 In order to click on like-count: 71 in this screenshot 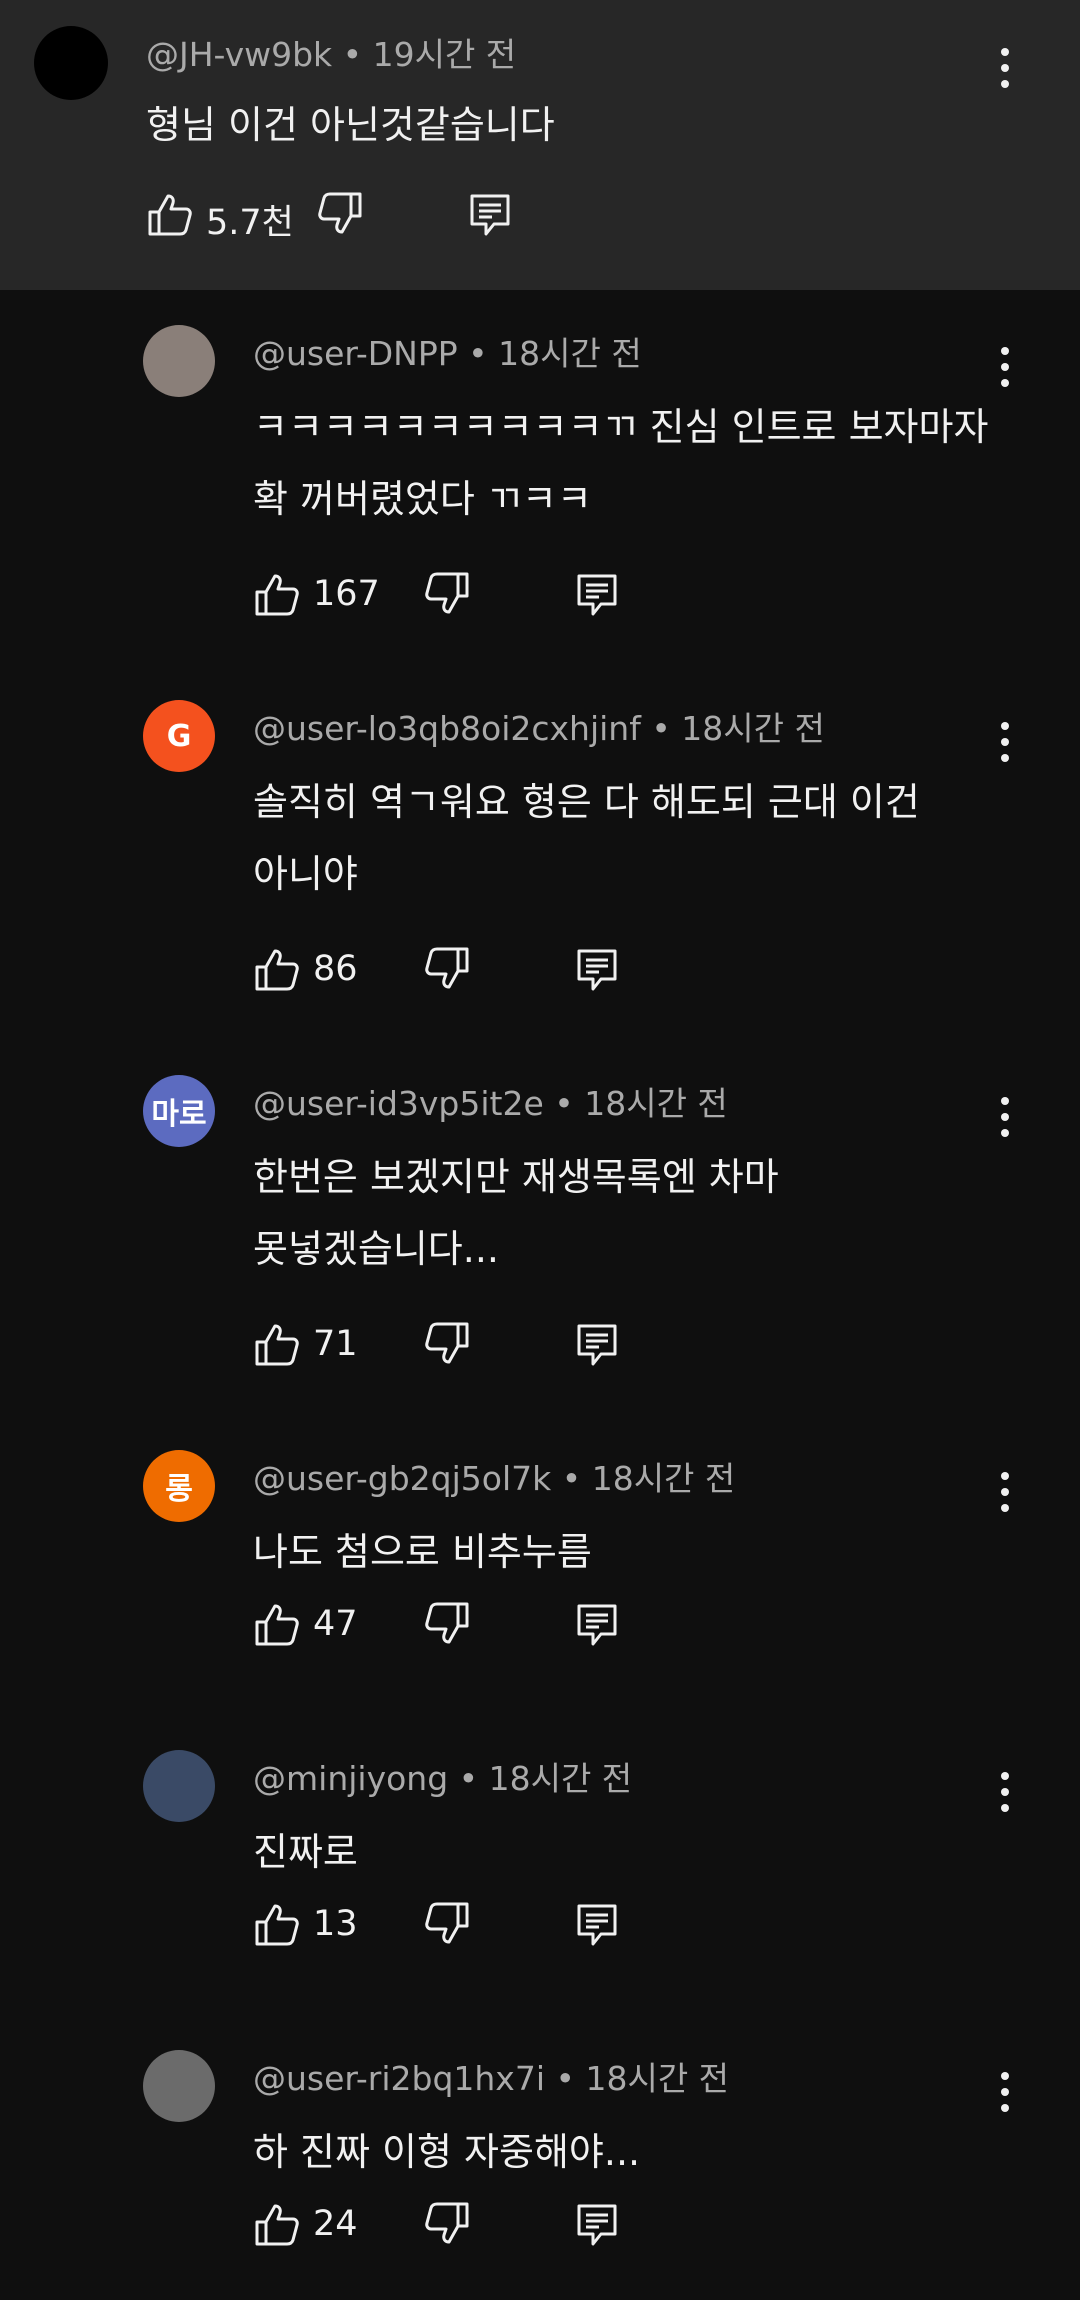, I will do `click(335, 1344)`.